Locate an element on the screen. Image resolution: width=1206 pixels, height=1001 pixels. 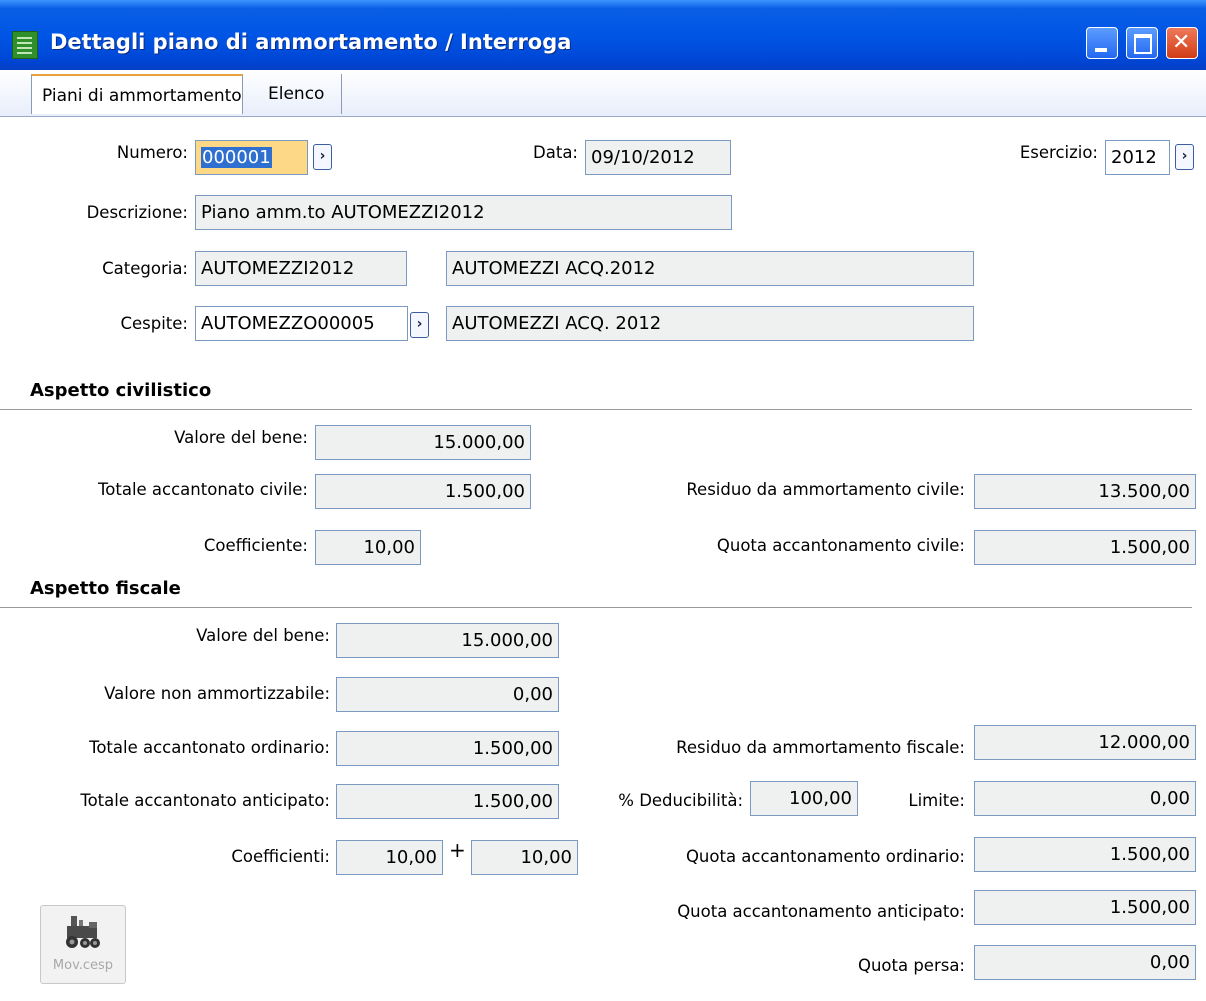
categoria-label: Categoria: is located at coordinates (145, 268).